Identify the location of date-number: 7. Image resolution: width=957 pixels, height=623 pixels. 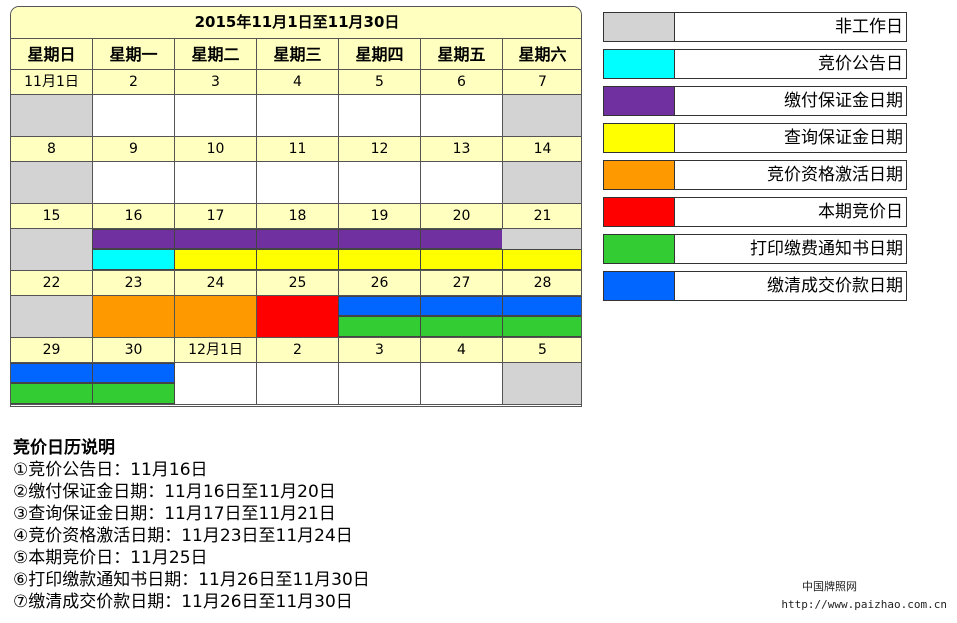
(542, 82).